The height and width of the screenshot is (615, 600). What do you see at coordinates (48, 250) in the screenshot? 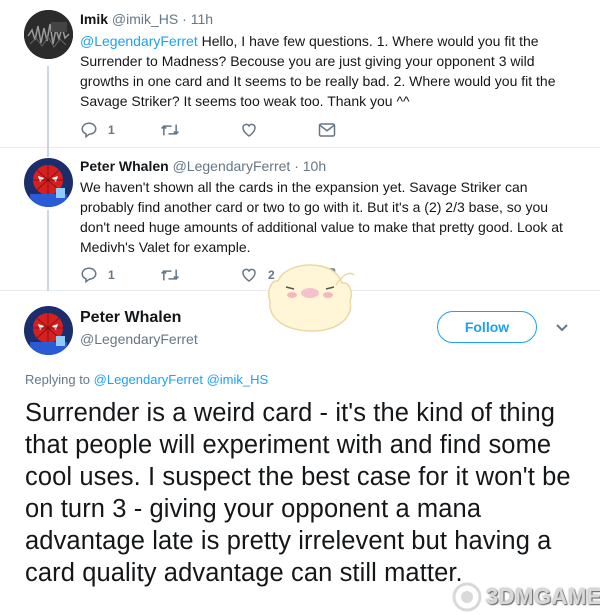
I see `thread-line-bottom` at bounding box center [48, 250].